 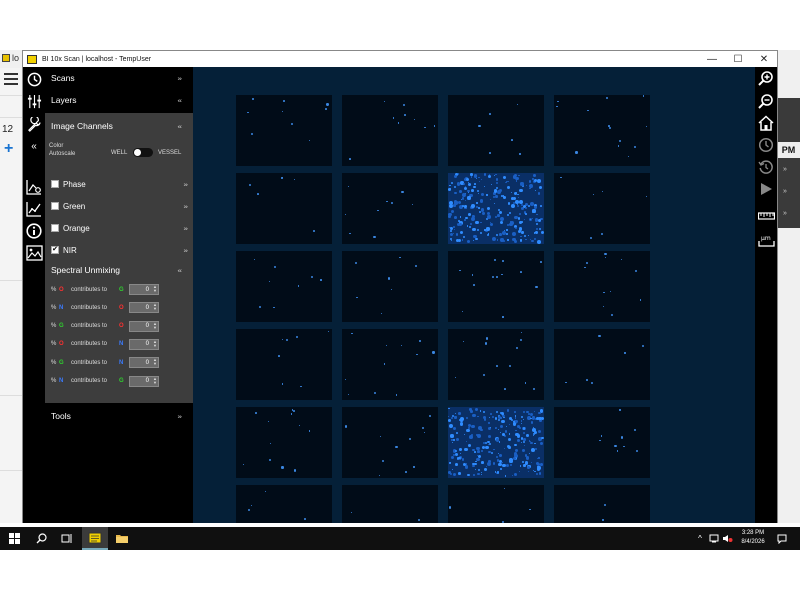 I want to click on timer-icon, so click(x=766, y=145).